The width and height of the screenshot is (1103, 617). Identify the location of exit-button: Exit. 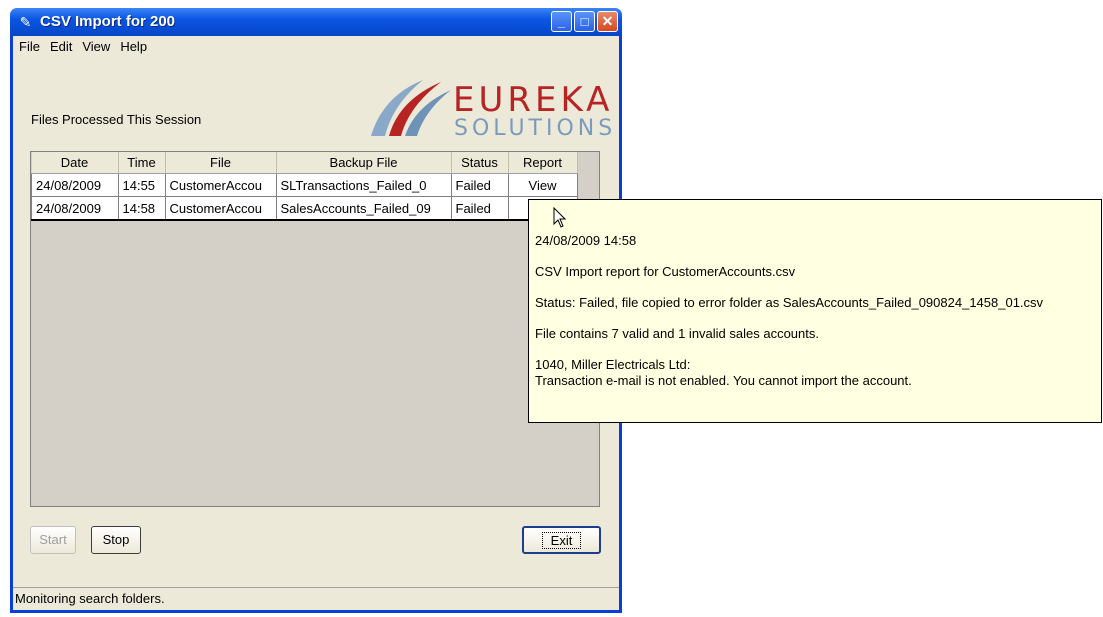
(561, 540).